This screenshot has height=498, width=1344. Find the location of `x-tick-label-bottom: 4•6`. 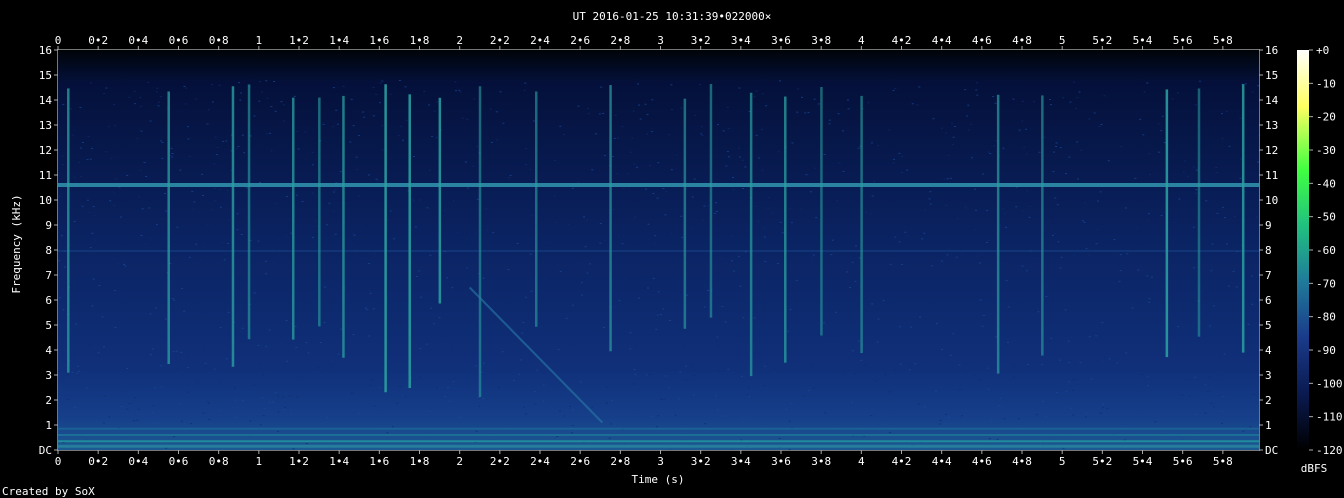

x-tick-label-bottom: 4•6 is located at coordinates (982, 461).